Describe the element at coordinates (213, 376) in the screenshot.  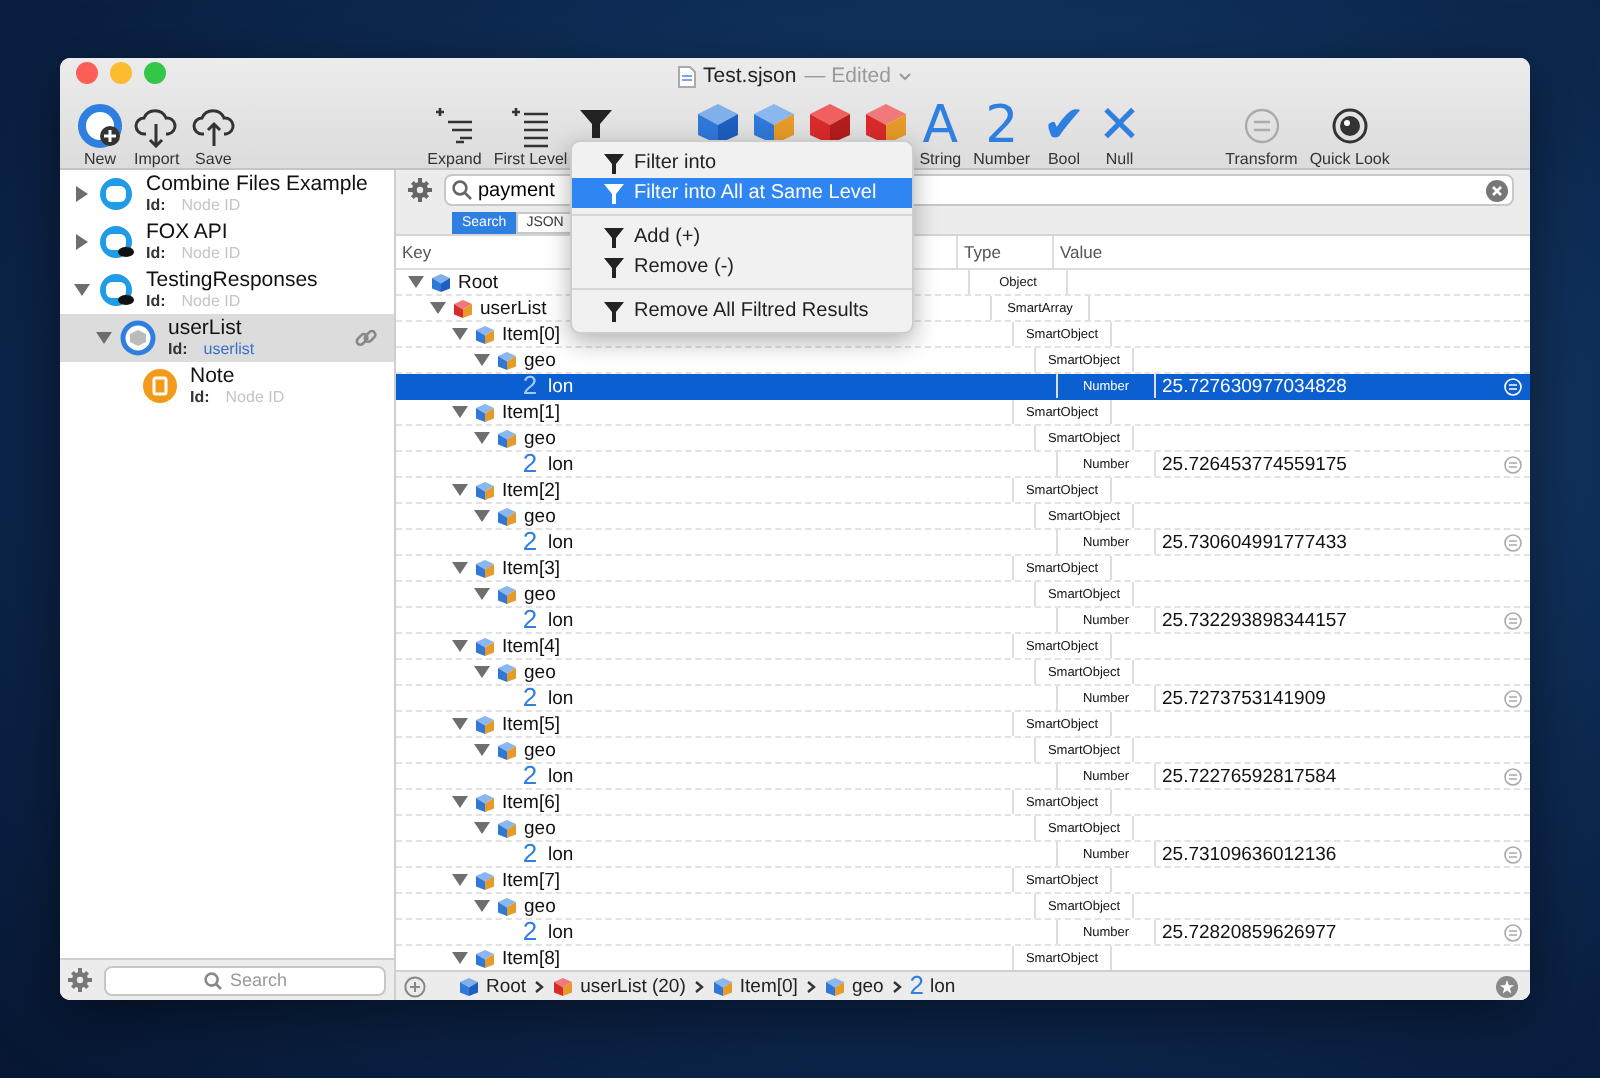
I see `item-name: Note` at that location.